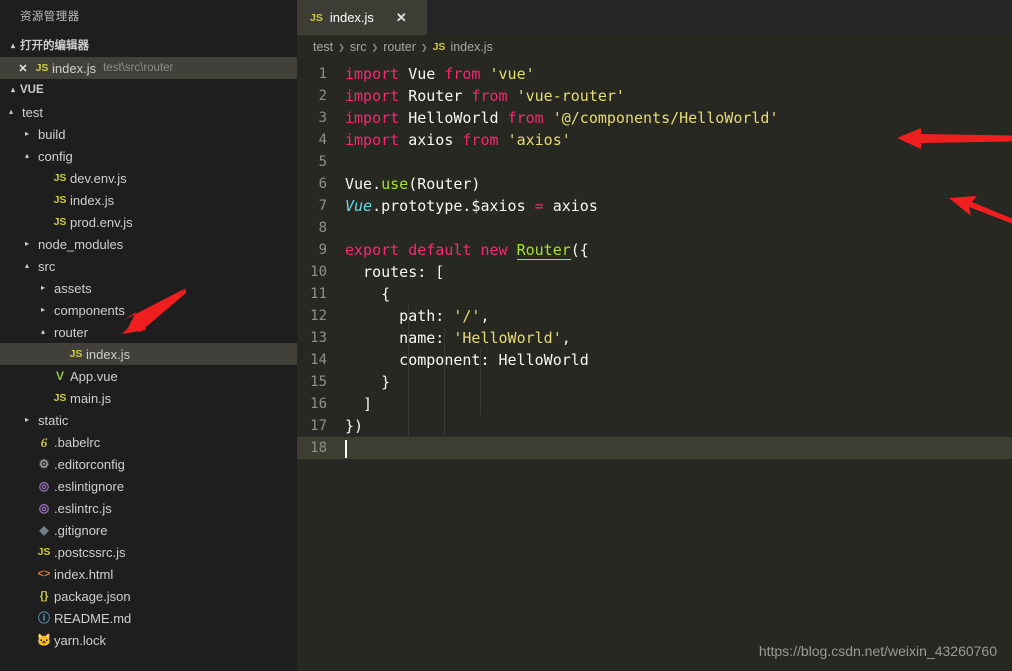 Image resolution: width=1012 pixels, height=671 pixels. Describe the element at coordinates (148, 46) in the screenshot. I see `open-editors-header: ▴ 打开的编辑器` at that location.